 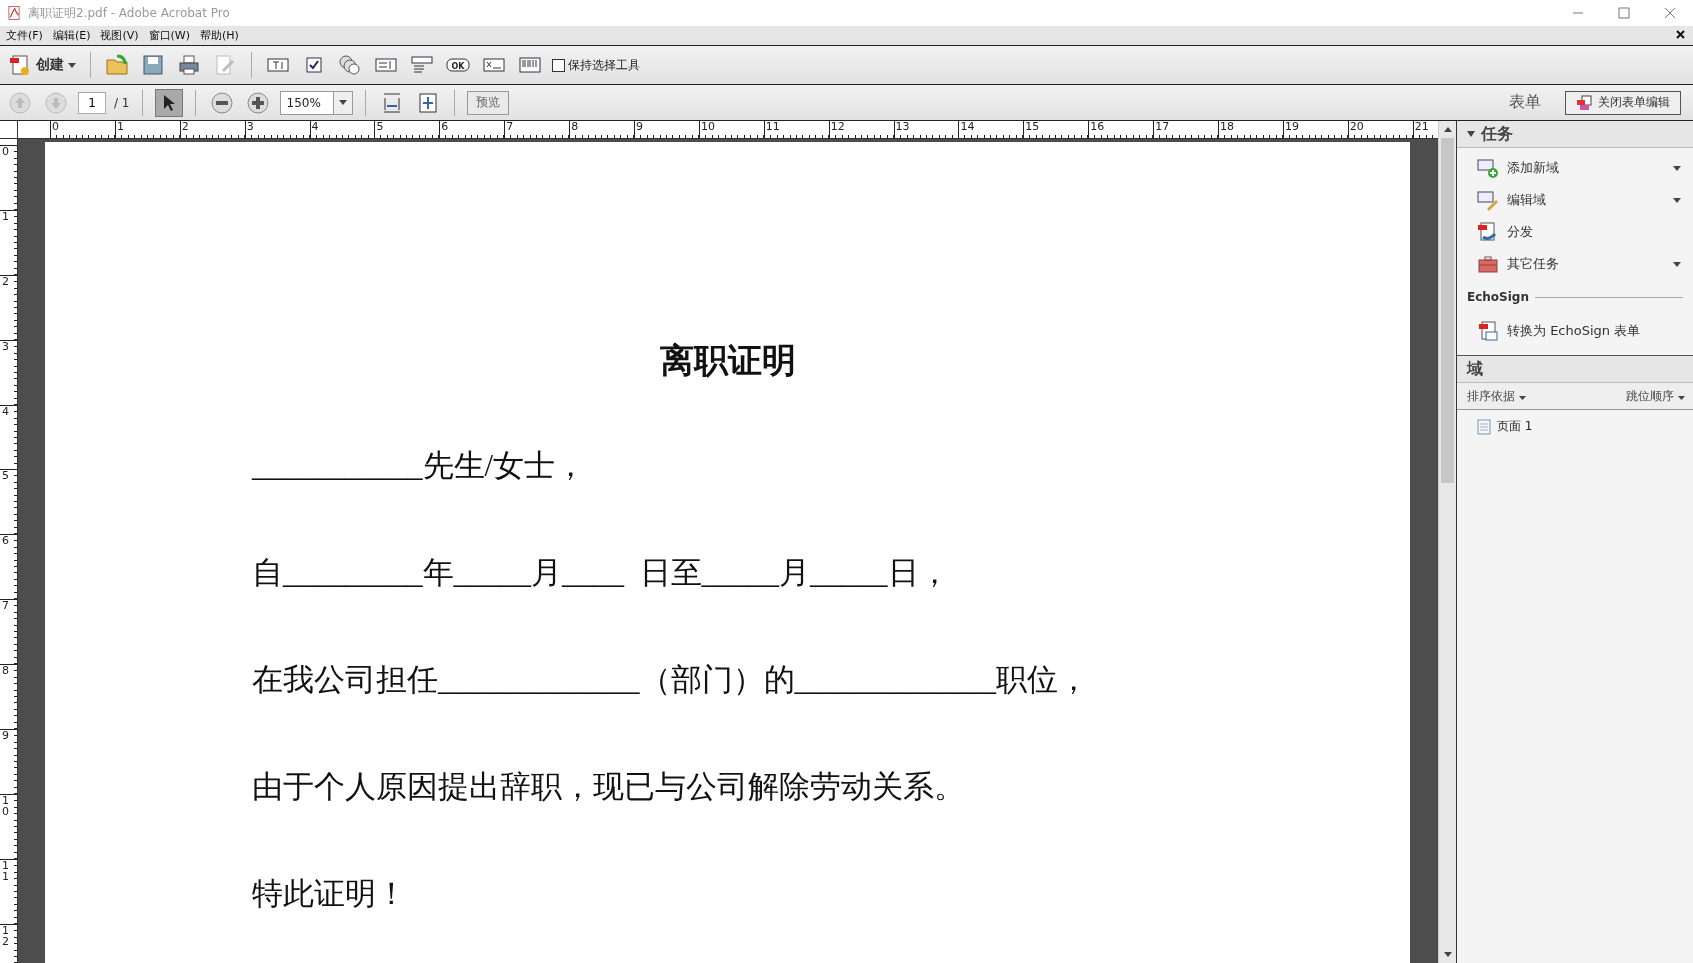 What do you see at coordinates (27, 35) in the screenshot?
I see `menu-item: 文件(F)` at bounding box center [27, 35].